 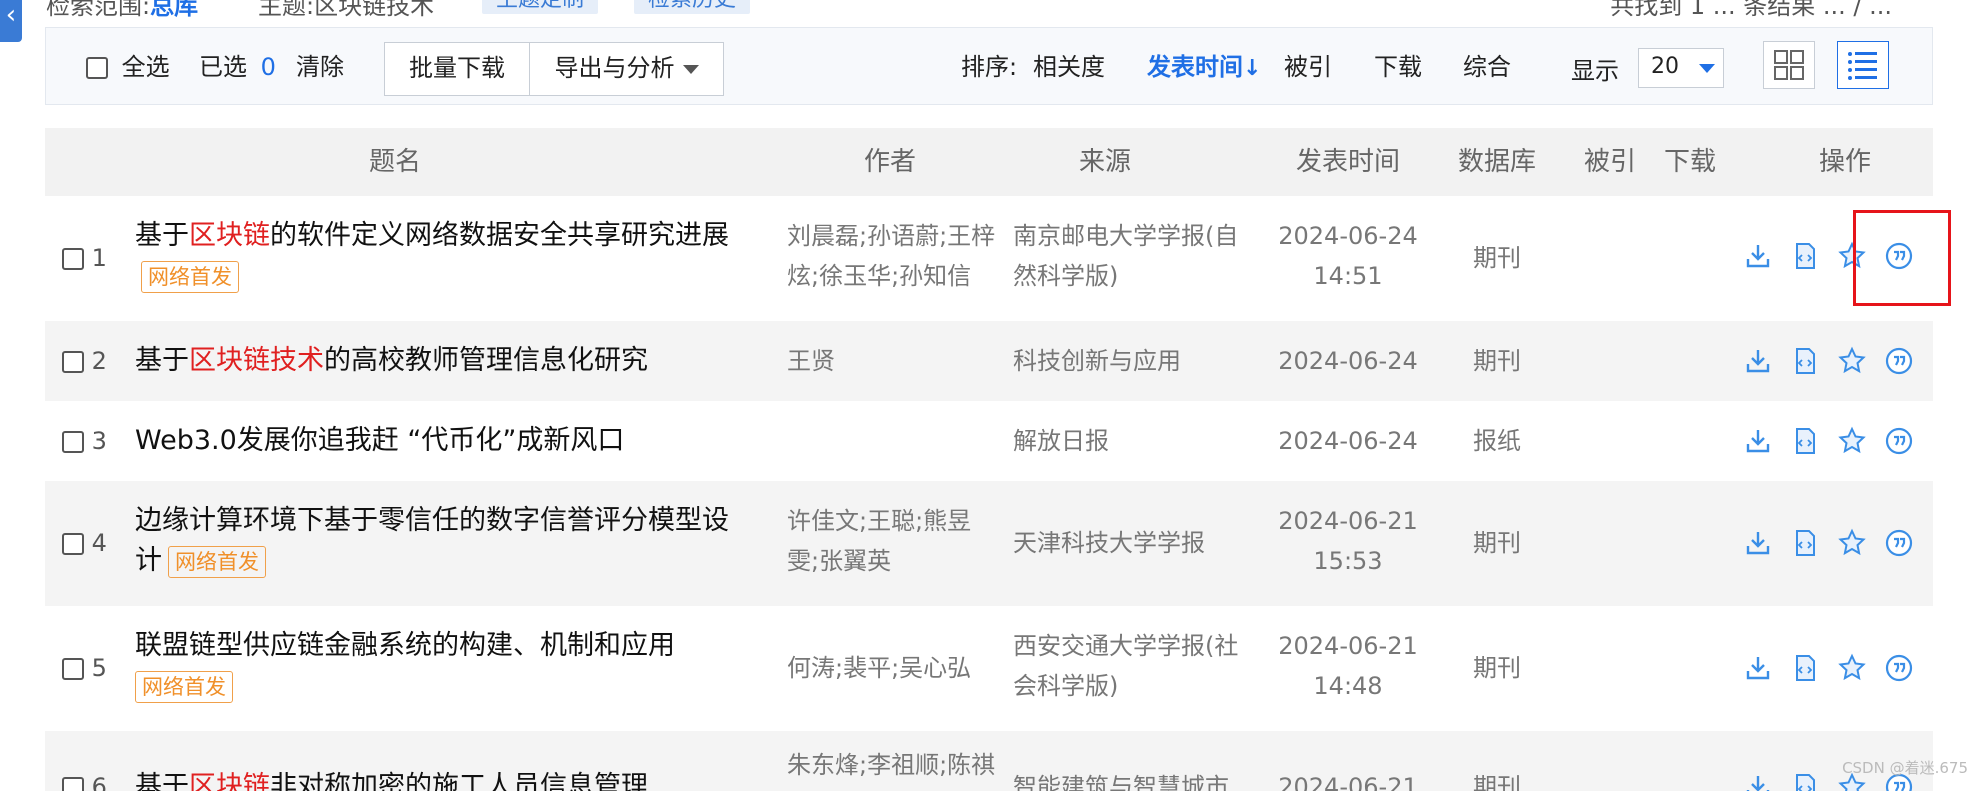 What do you see at coordinates (1130, 779) in the screenshot?
I see `source-link: 智能建筑与智慧城市` at bounding box center [1130, 779].